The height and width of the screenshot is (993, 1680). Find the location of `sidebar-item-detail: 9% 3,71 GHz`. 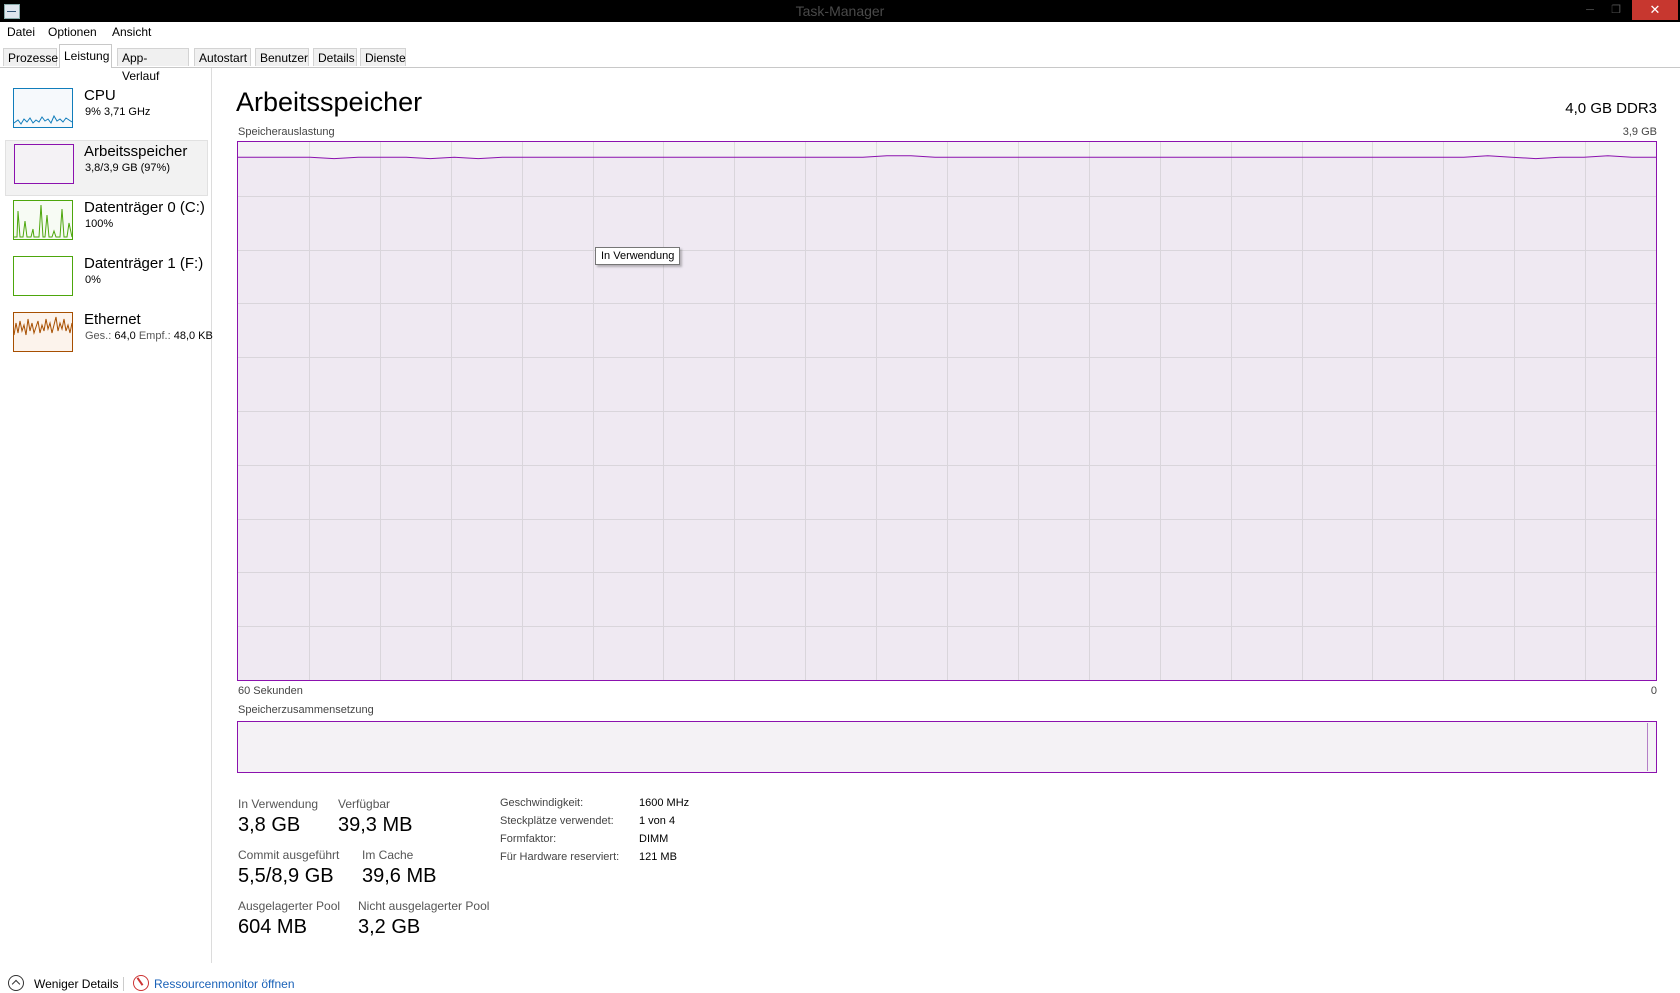

sidebar-item-detail: 9% 3,71 GHz is located at coordinates (118, 112).